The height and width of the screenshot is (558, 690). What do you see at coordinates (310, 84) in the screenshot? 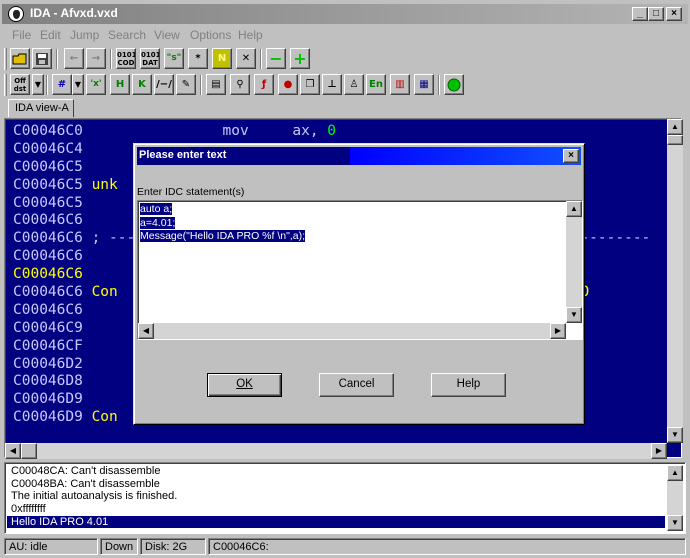
I see `windows-icon: ❐` at bounding box center [310, 84].